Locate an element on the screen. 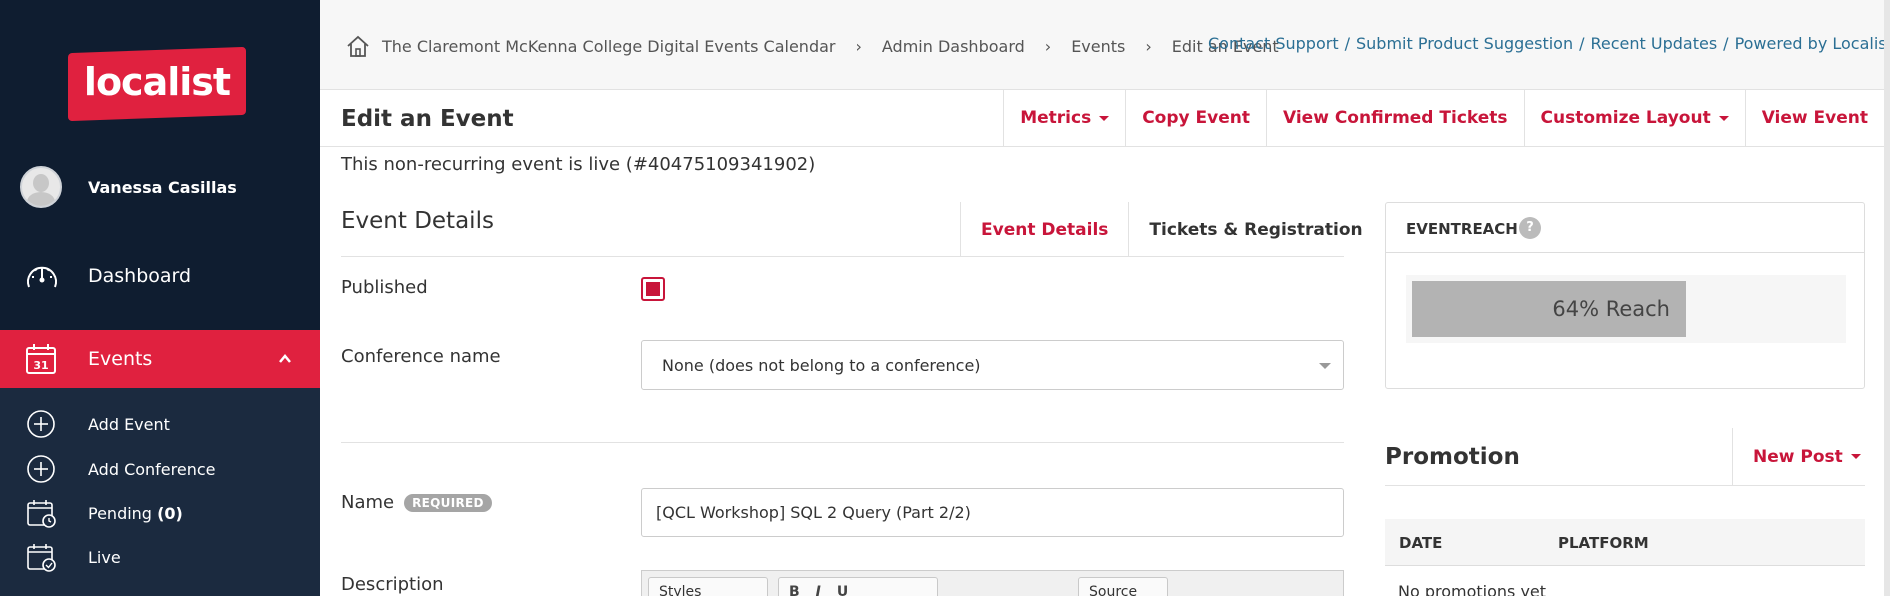 The height and width of the screenshot is (596, 1890). avatar is located at coordinates (41, 187).